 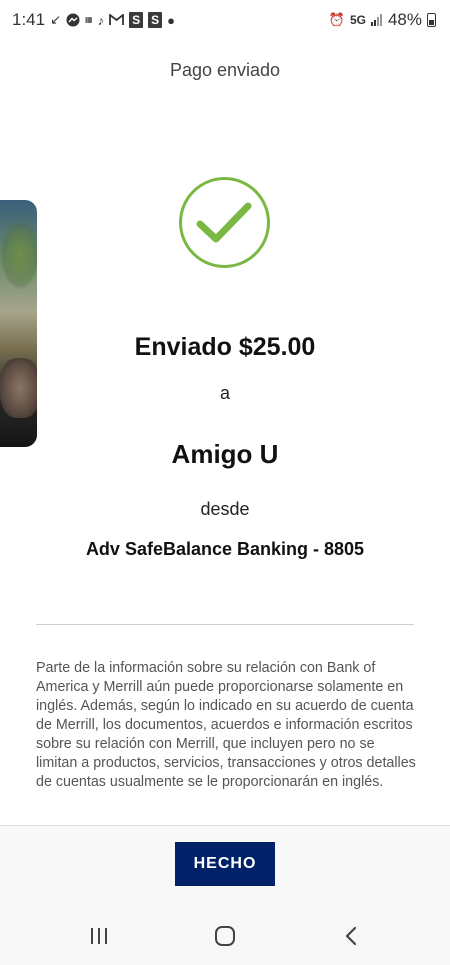 I want to click on alarm-icon: ⏰, so click(x=336, y=19).